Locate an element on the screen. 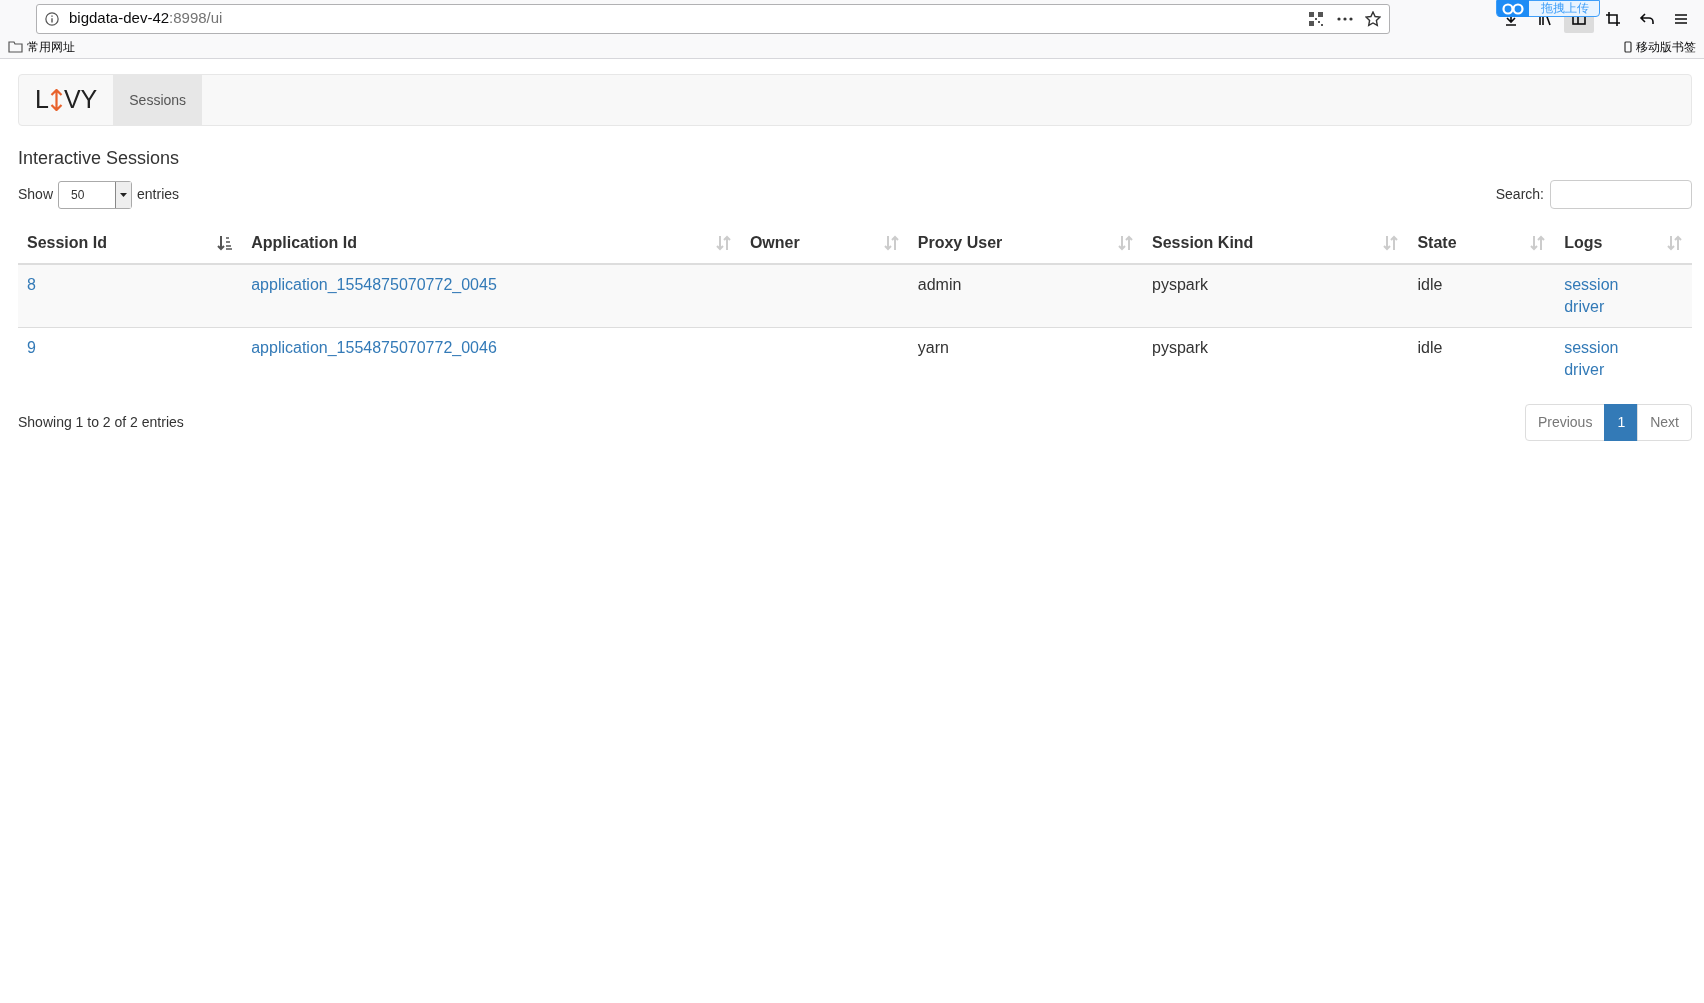 Image resolution: width=1704 pixels, height=1003 pixels. search-label: Search: is located at coordinates (1519, 194).